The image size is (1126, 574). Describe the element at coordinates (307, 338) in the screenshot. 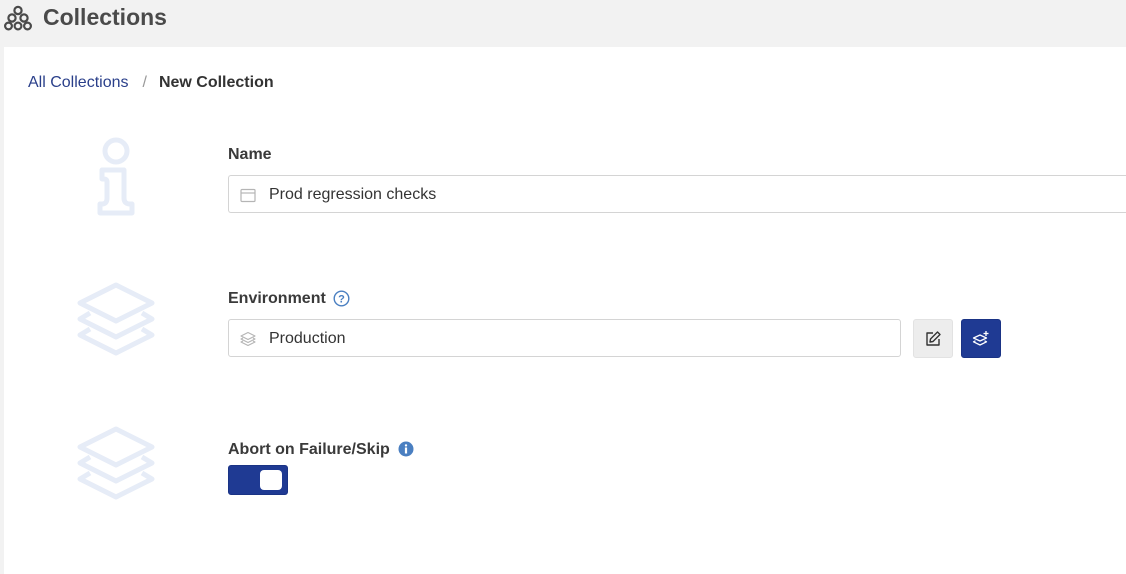

I see `environment-value: Production` at that location.